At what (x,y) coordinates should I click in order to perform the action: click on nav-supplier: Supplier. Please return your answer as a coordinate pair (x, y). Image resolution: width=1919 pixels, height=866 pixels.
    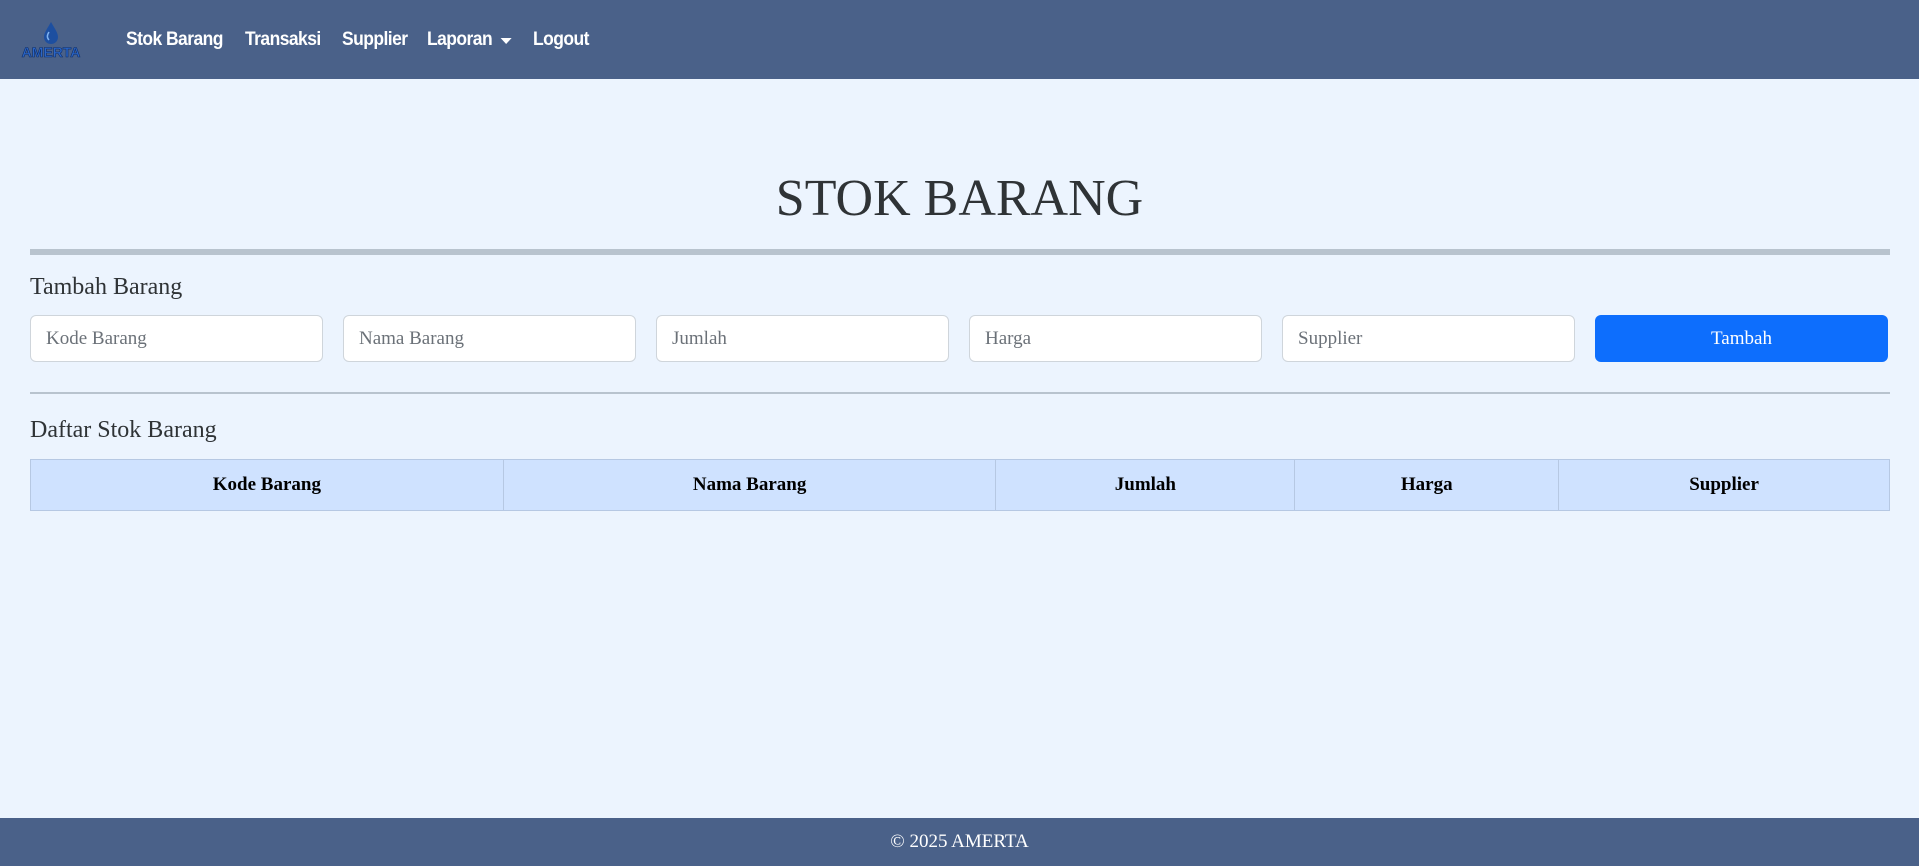
    Looking at the image, I should click on (375, 40).